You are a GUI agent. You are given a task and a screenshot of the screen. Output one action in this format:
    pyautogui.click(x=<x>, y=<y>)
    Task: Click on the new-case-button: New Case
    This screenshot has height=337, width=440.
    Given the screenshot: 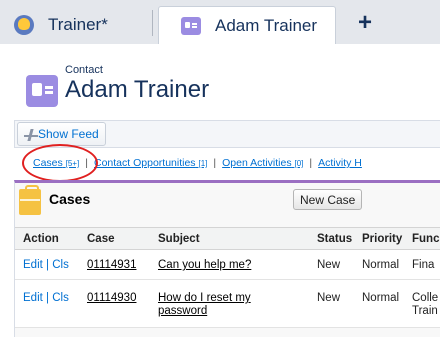 What is the action you would take?
    pyautogui.click(x=328, y=199)
    